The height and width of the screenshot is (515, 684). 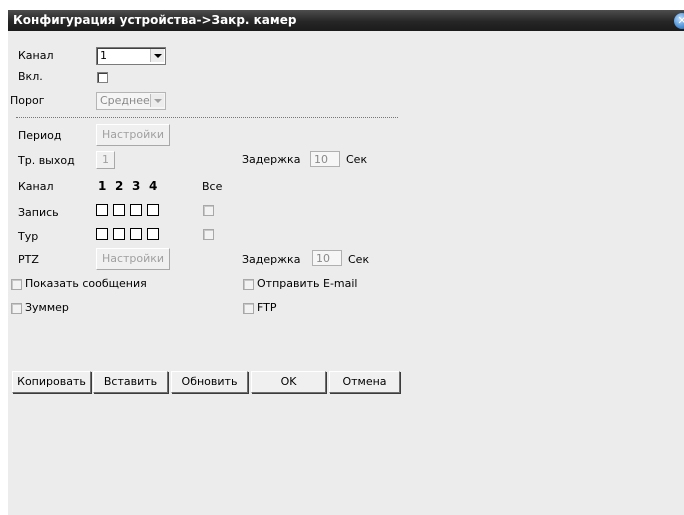 I want to click on ptz-settings-button: Настройки, so click(x=133, y=259).